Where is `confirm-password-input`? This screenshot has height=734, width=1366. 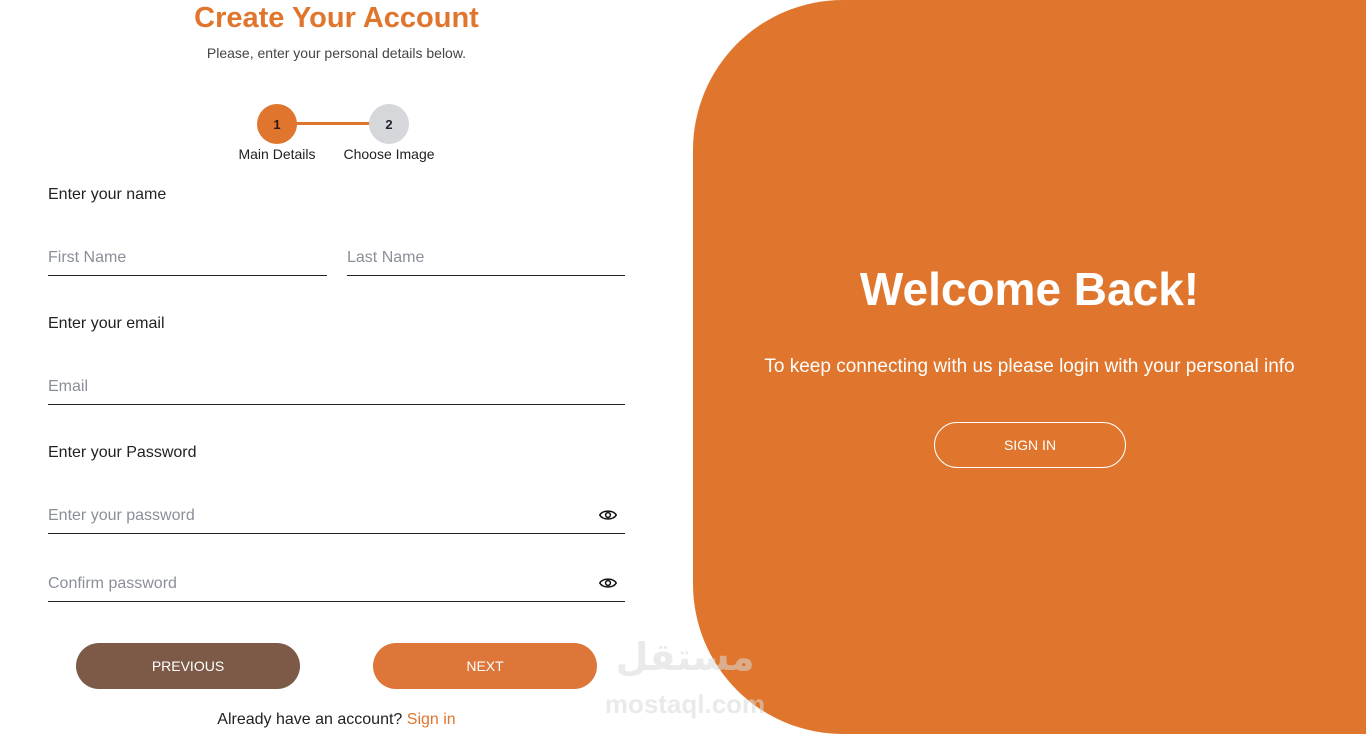 confirm-password-input is located at coordinates (336, 583).